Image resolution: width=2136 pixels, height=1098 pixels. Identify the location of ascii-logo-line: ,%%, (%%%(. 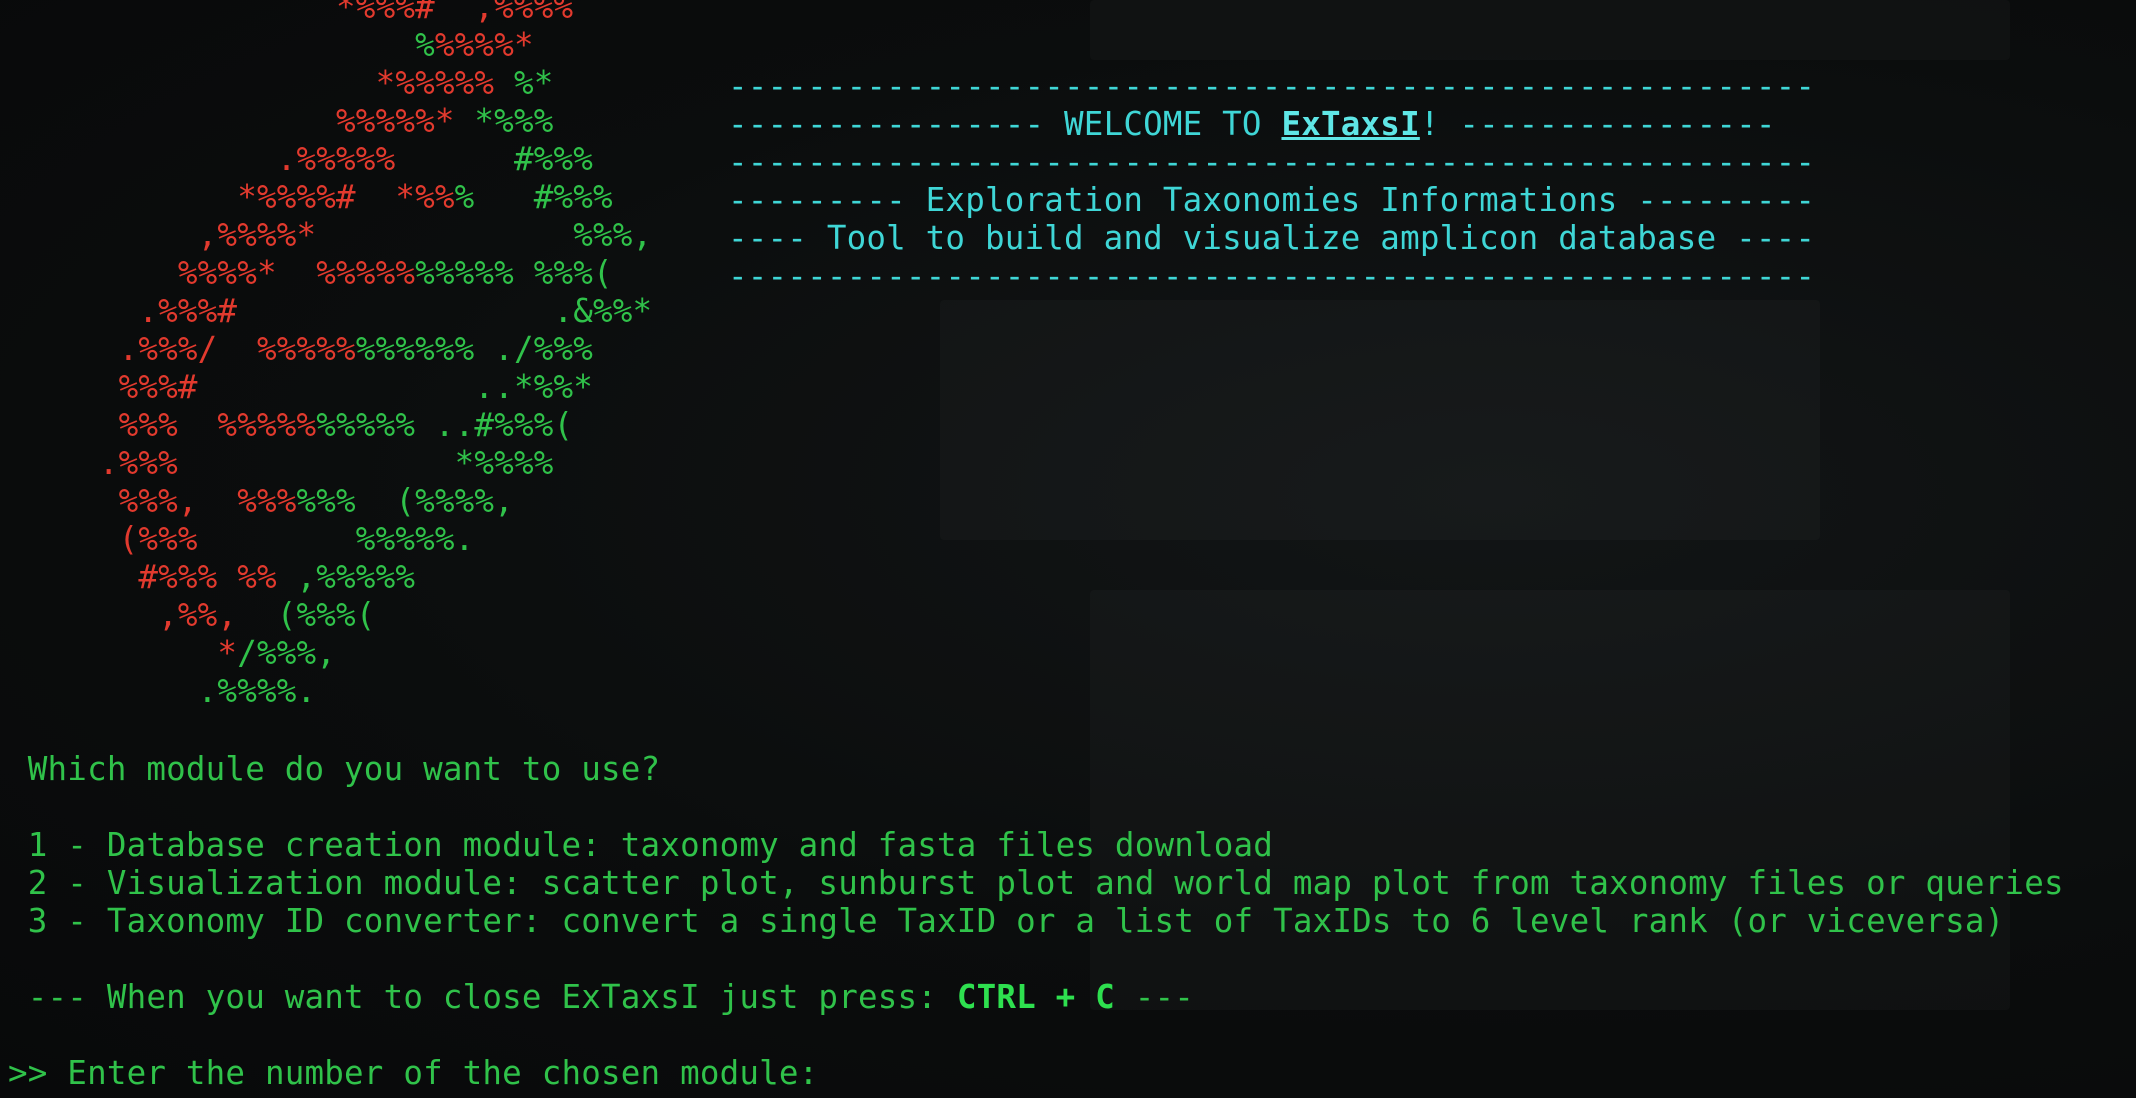
(188, 615).